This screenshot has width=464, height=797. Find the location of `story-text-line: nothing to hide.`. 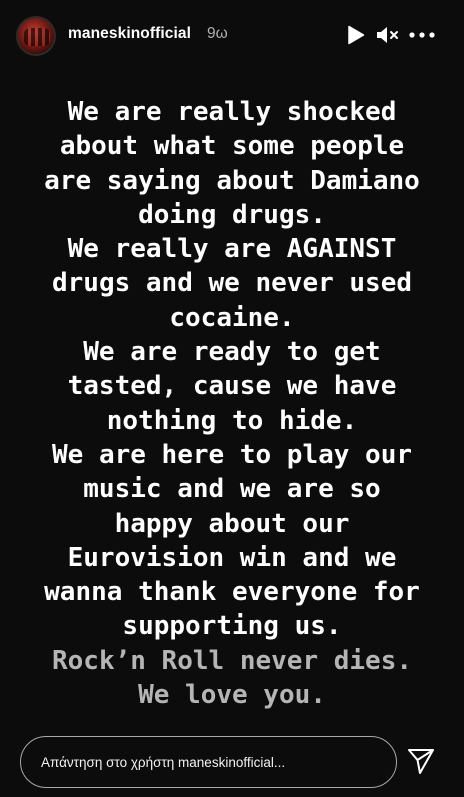

story-text-line: nothing to hide. is located at coordinates (232, 420).